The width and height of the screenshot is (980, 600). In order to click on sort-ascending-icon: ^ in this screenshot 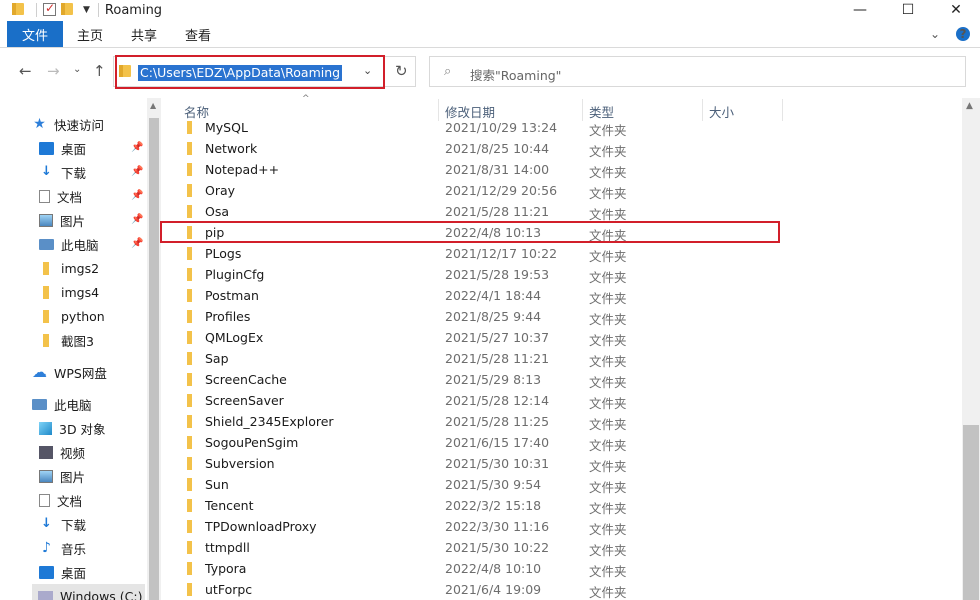, I will do `click(306, 99)`.